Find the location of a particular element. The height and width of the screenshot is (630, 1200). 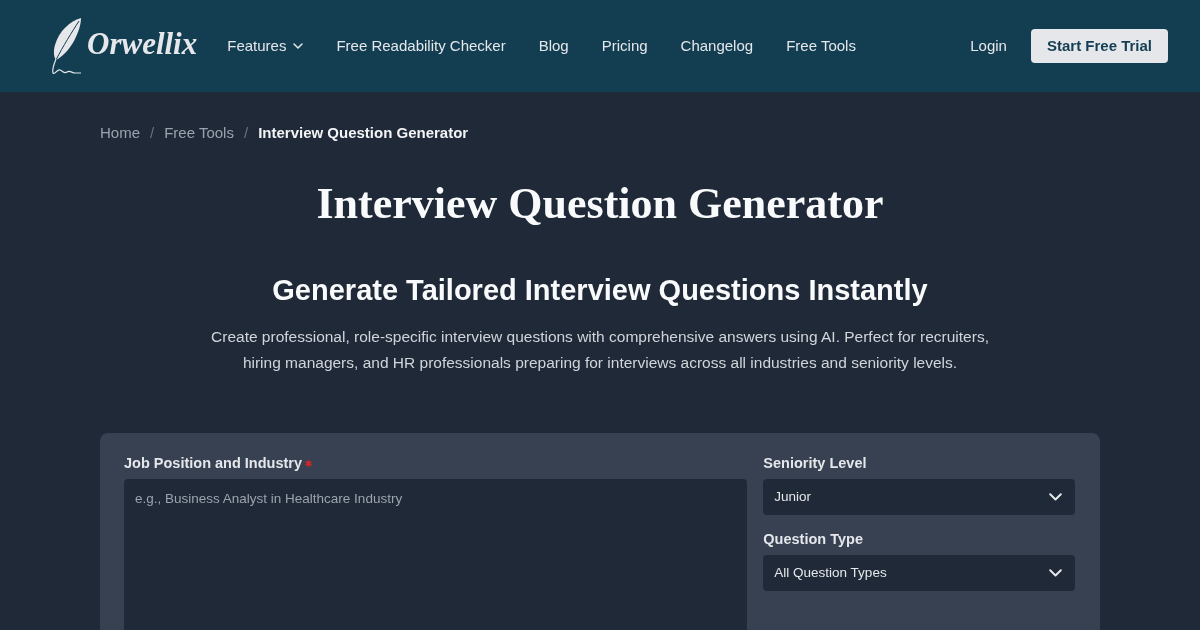

nav-link: Features is located at coordinates (265, 46).